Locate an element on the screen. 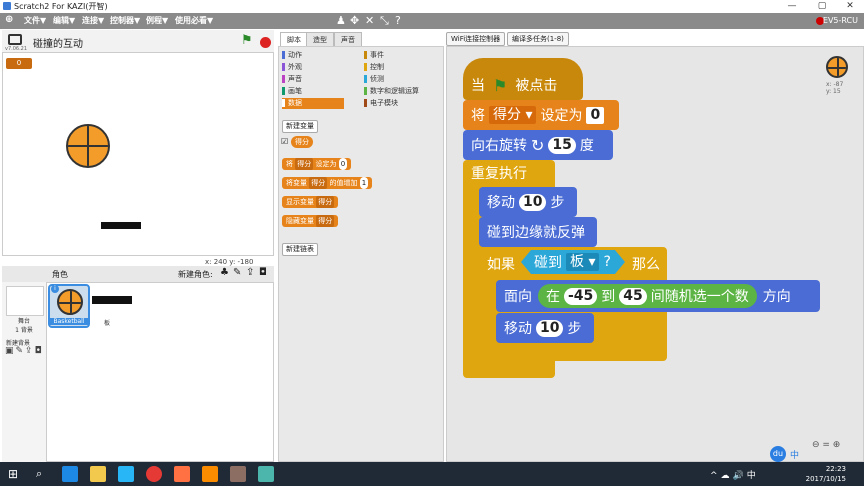 This screenshot has width=864, height=486. stage-header: v7.06.21 碰撞的互动 ⚑ is located at coordinates (138, 41).